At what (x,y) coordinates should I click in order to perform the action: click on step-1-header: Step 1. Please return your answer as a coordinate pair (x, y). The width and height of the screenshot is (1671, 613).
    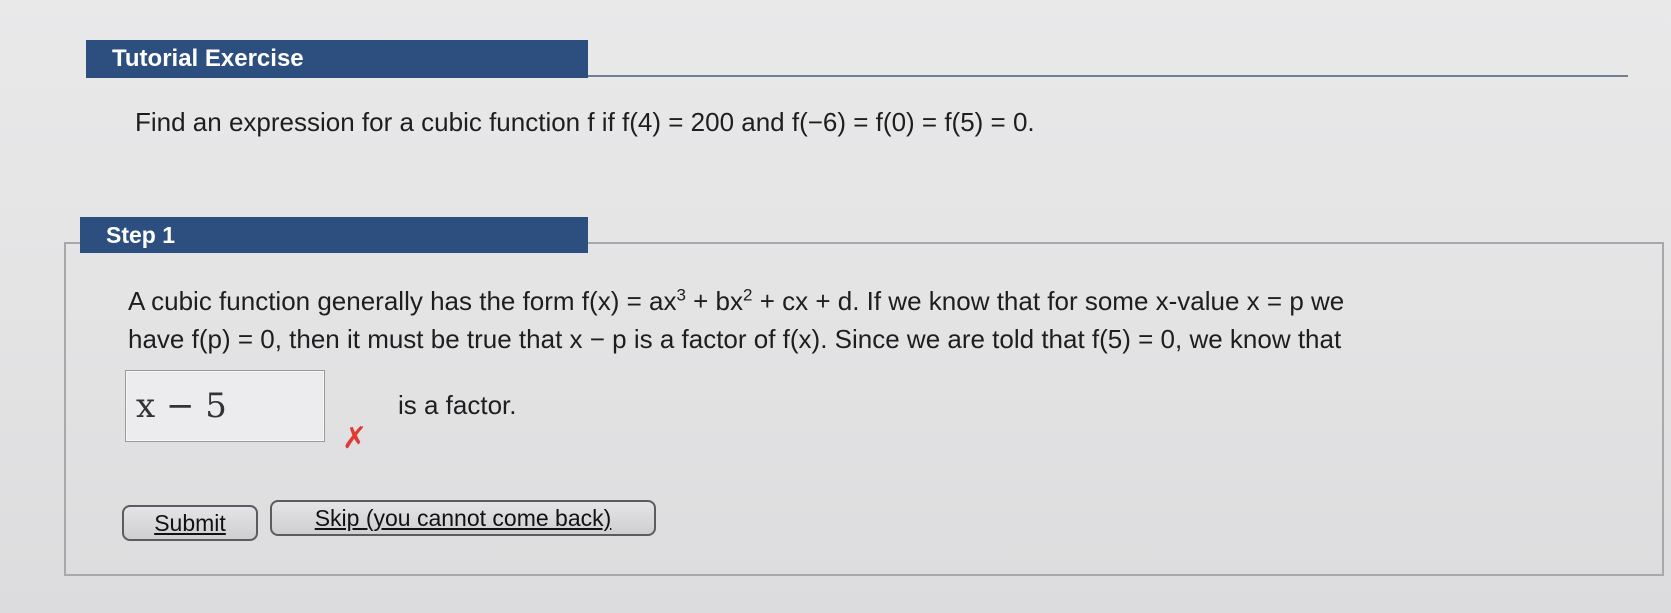
    Looking at the image, I should click on (334, 235).